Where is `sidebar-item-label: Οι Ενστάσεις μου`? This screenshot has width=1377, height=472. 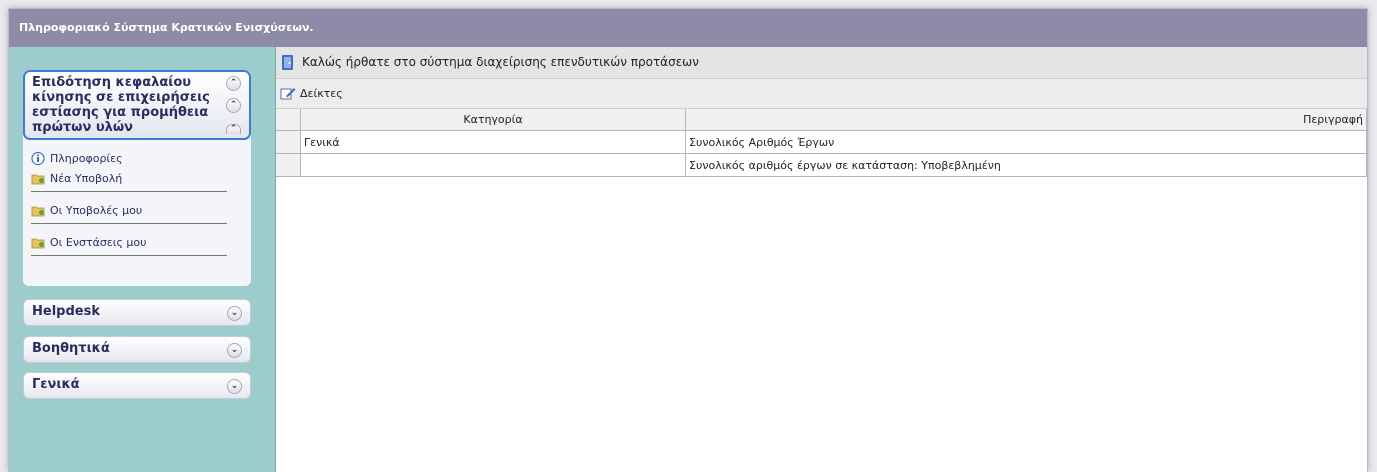
sidebar-item-label: Οι Ενστάσεις μου is located at coordinates (98, 242).